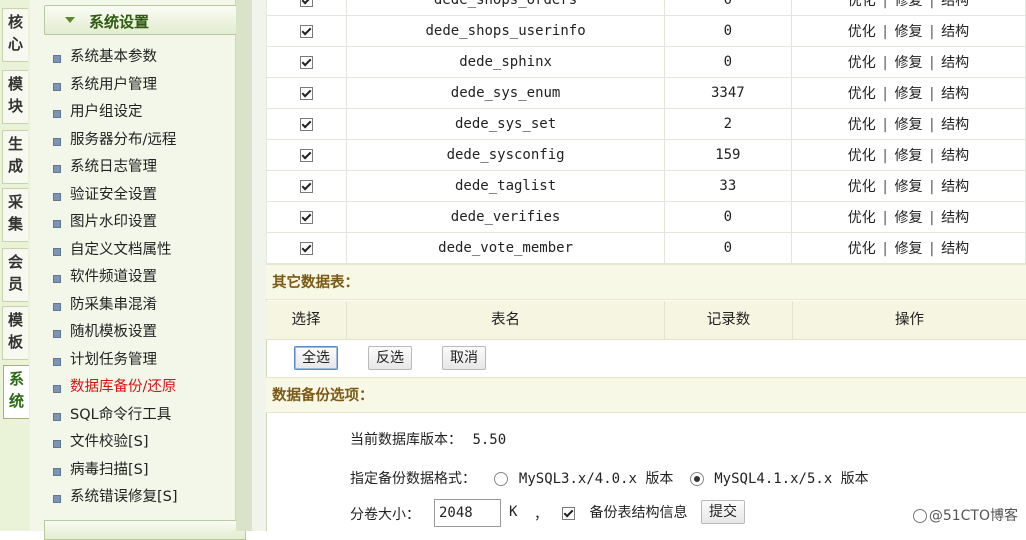  I want to click on submit-button: 提交, so click(723, 512).